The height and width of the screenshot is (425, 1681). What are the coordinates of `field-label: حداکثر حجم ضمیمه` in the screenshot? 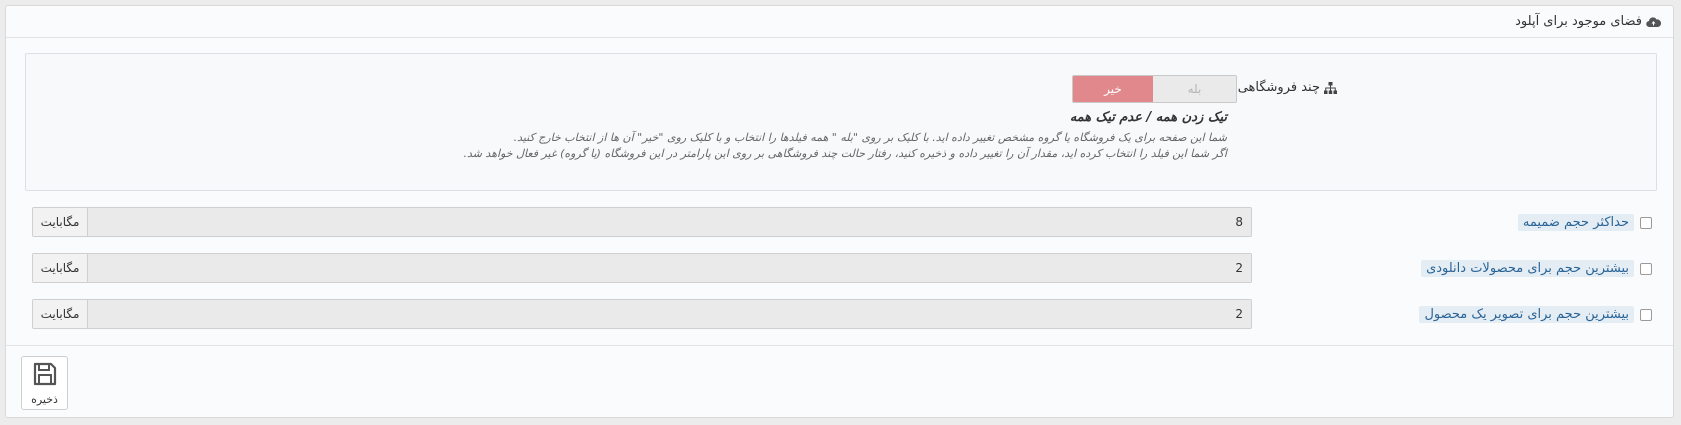 It's located at (1575, 222).